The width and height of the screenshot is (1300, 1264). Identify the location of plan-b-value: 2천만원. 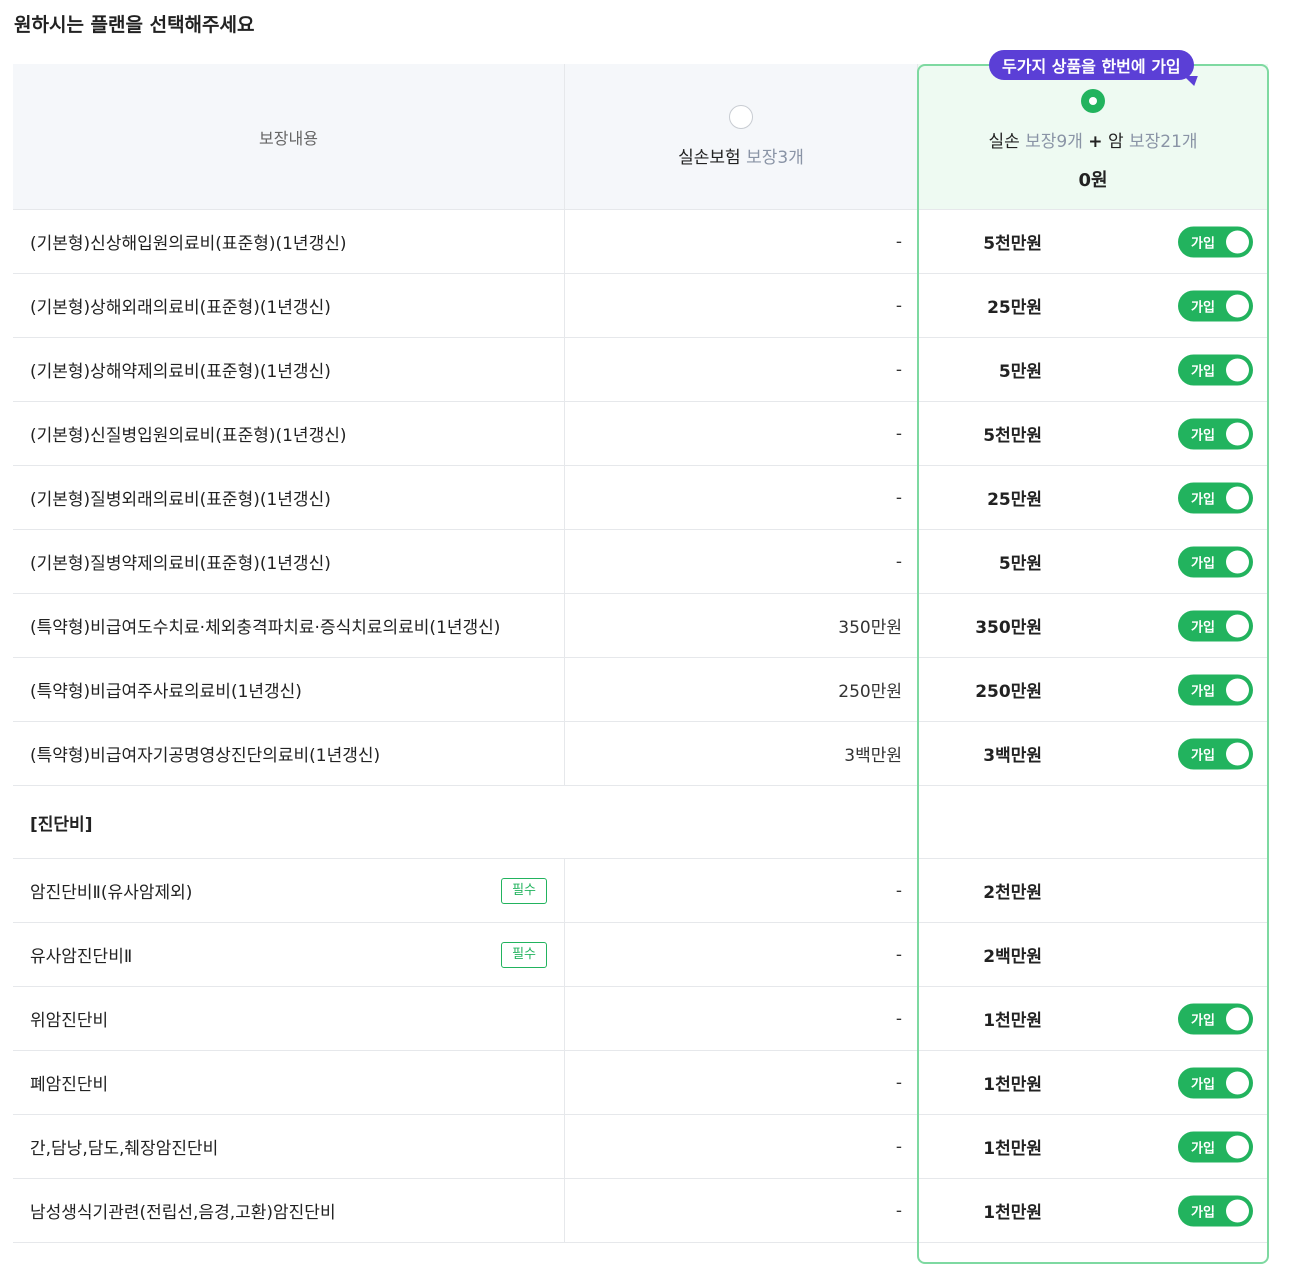
(1012, 893).